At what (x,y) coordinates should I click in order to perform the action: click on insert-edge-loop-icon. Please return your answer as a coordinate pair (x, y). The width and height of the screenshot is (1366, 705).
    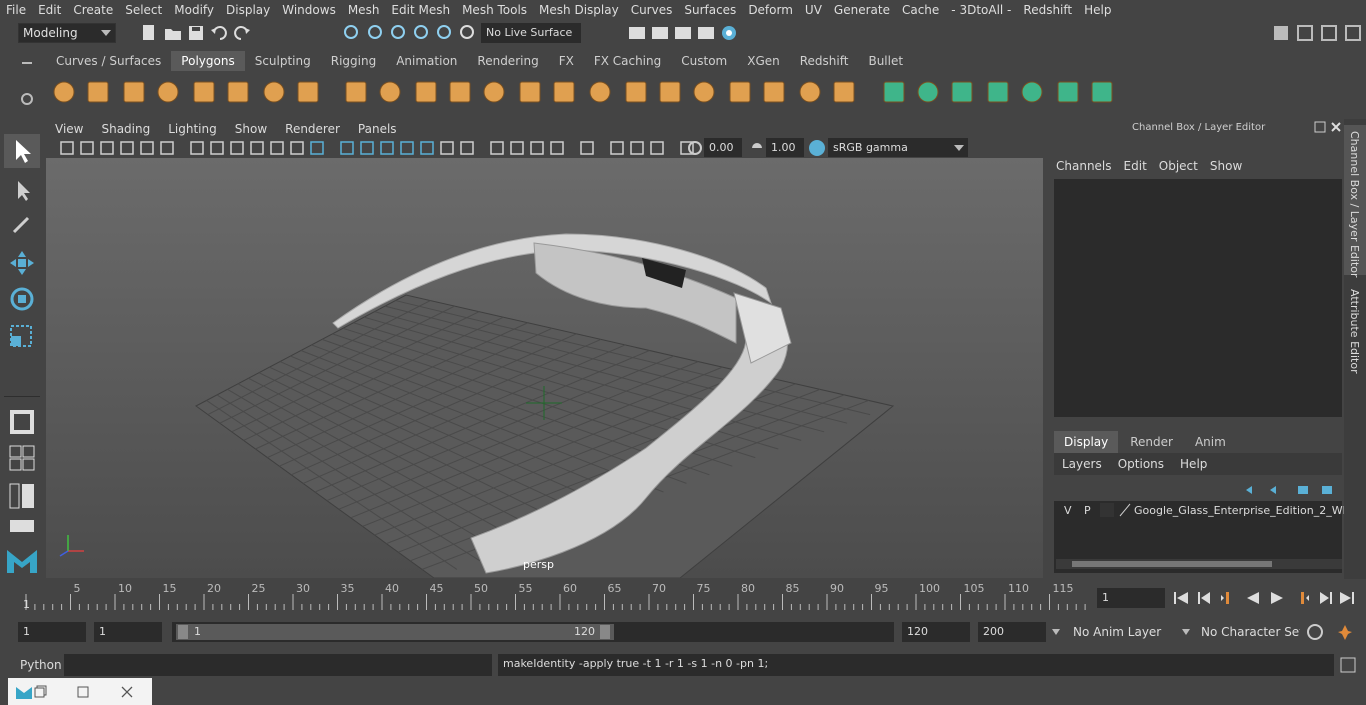
    Looking at the image, I should click on (774, 92).